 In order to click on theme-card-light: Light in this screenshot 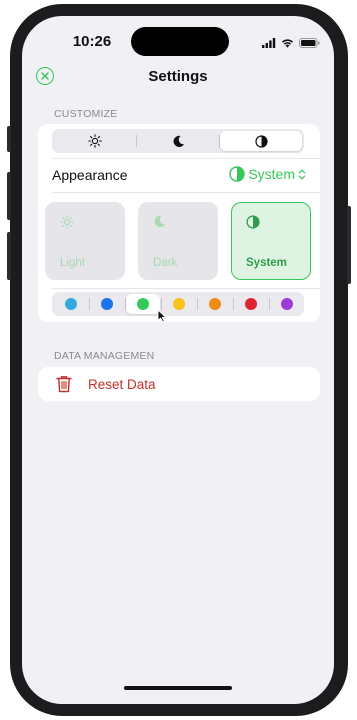, I will do `click(85, 241)`.